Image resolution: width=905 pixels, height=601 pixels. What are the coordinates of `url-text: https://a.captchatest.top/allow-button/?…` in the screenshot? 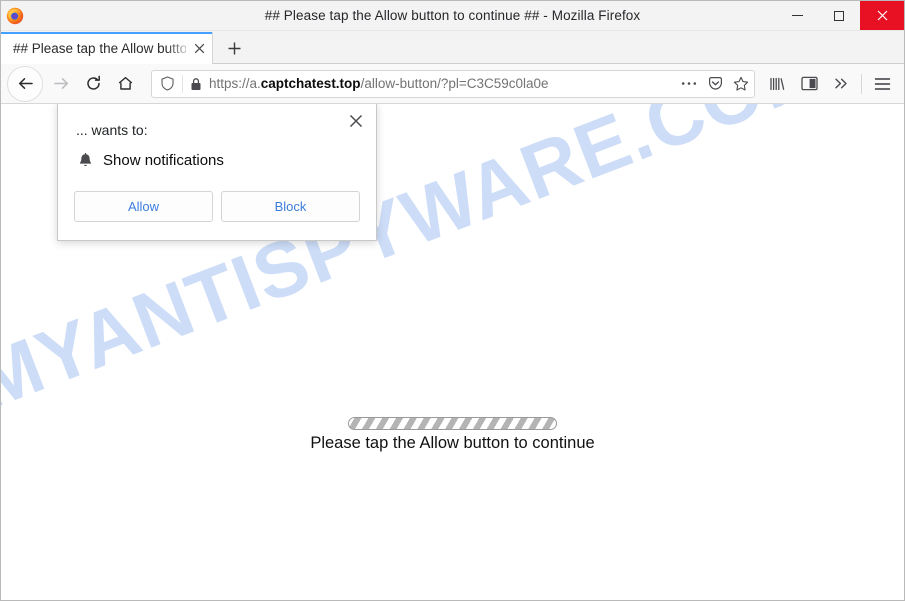 It's located at (442, 83).